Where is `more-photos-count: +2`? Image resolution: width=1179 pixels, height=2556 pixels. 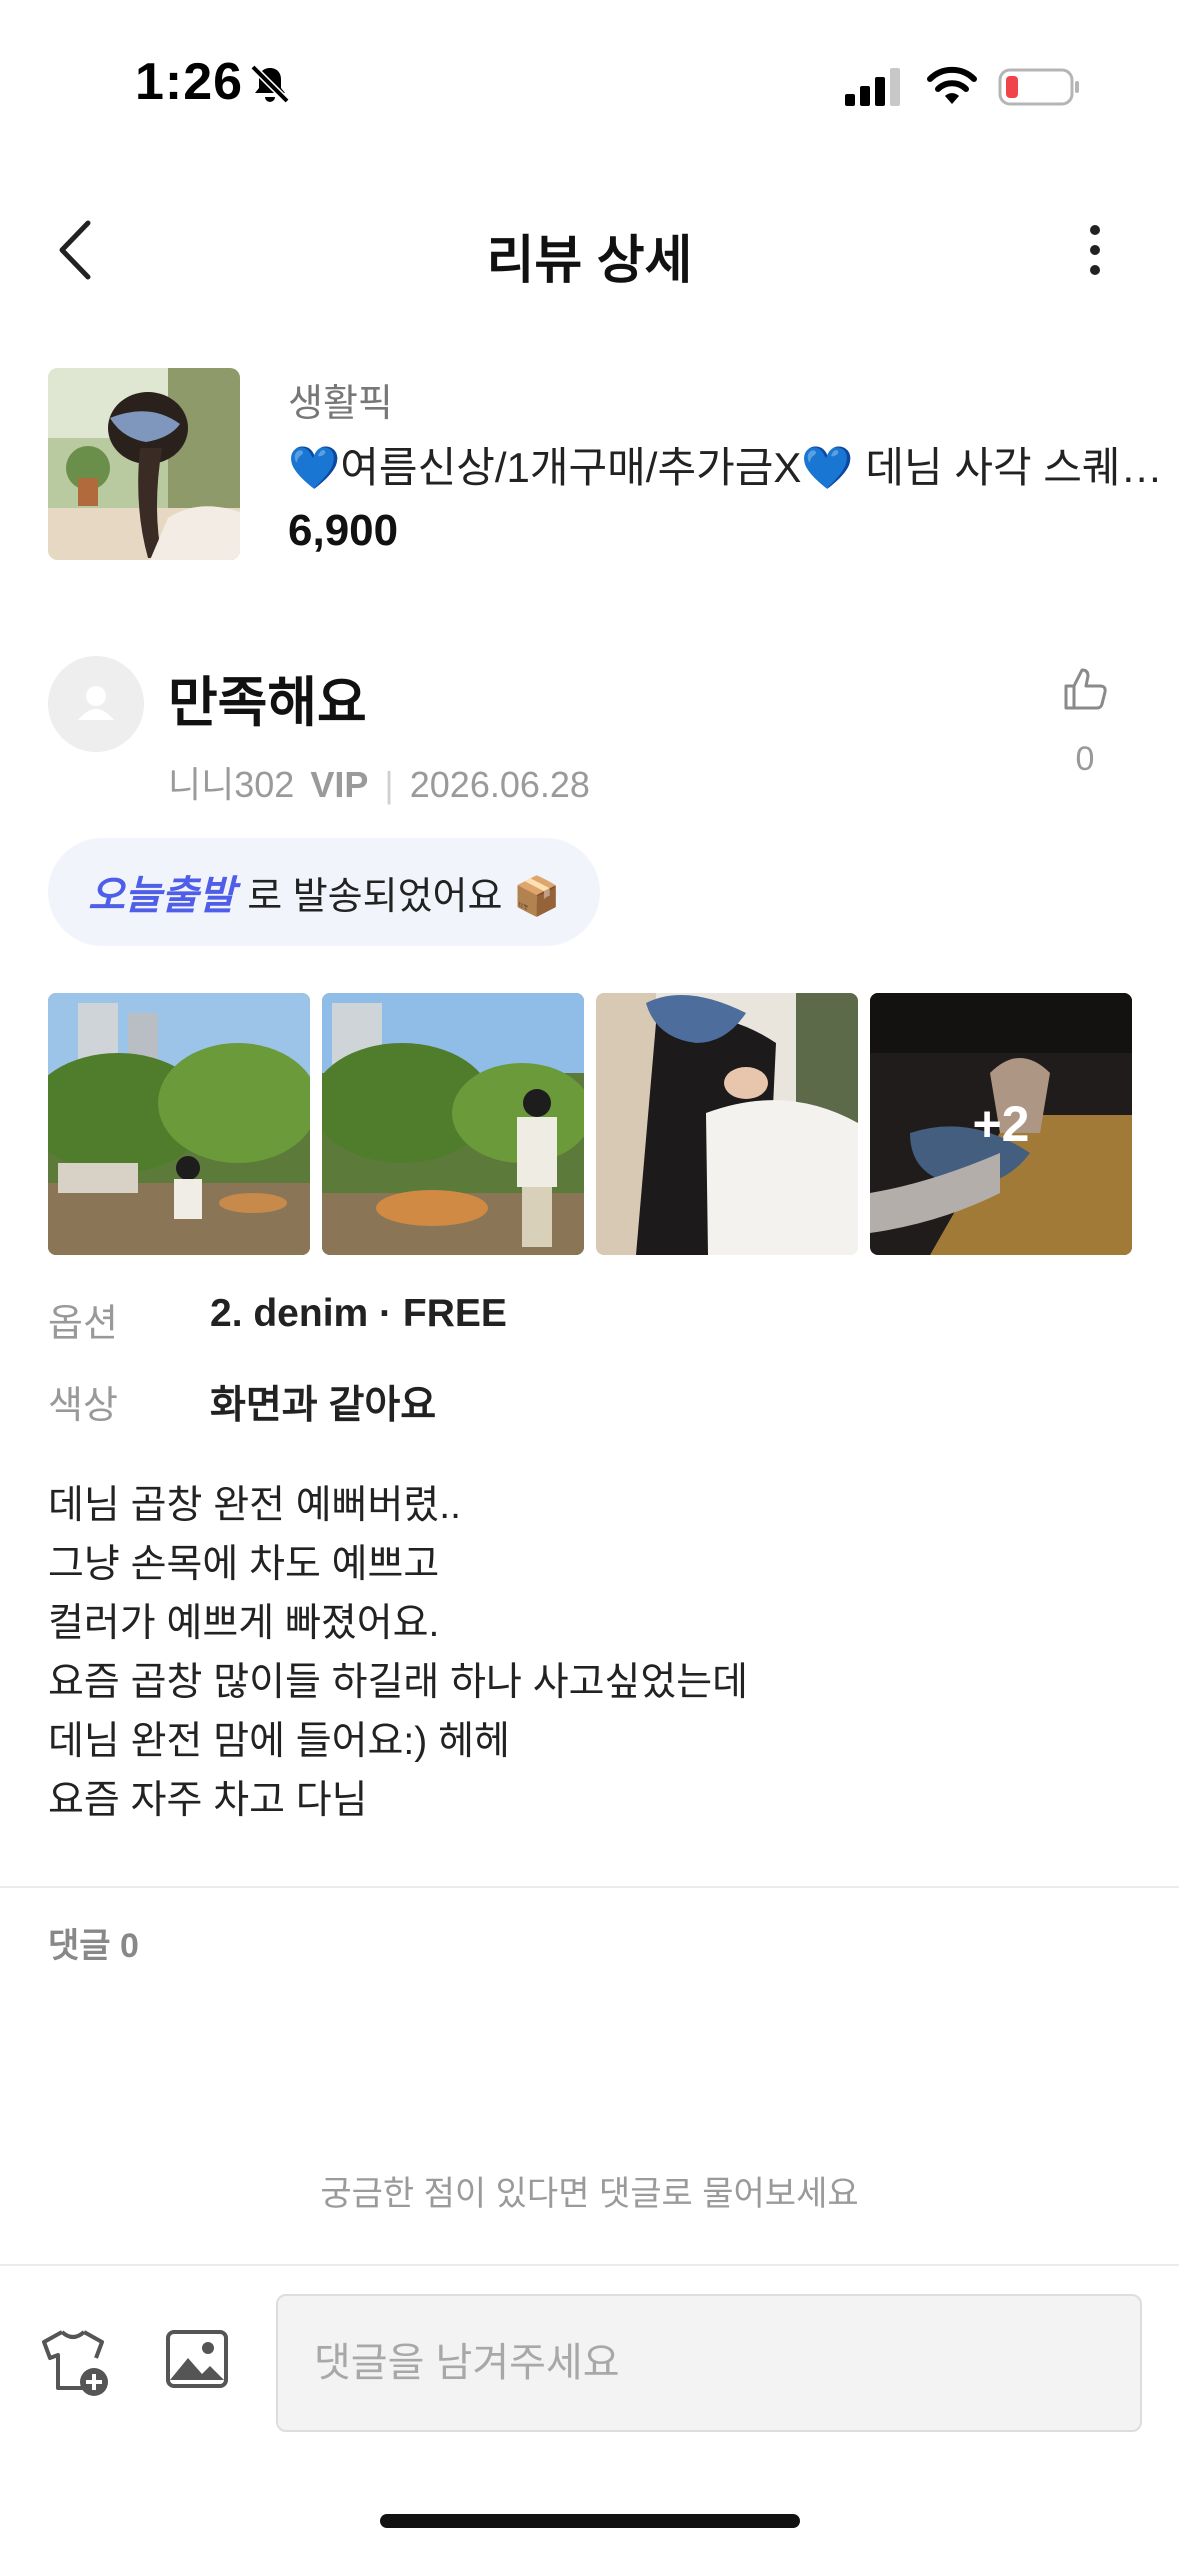 more-photos-count: +2 is located at coordinates (1001, 1124).